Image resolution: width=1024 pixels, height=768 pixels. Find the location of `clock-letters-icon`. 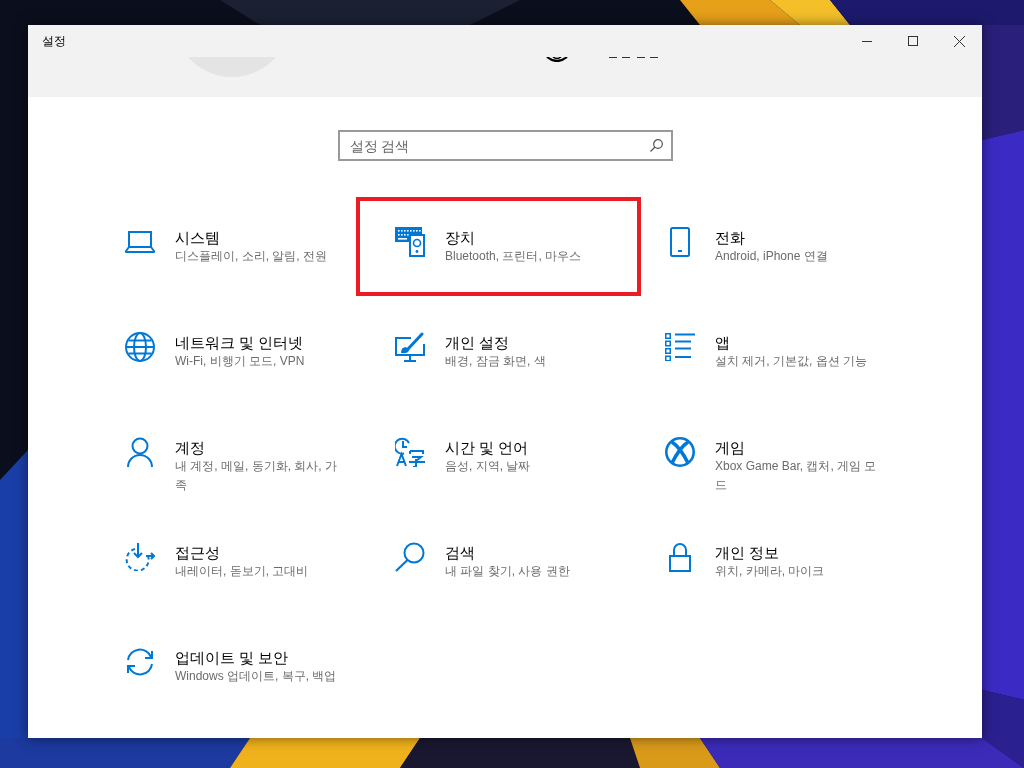

clock-letters-icon is located at coordinates (410, 452).